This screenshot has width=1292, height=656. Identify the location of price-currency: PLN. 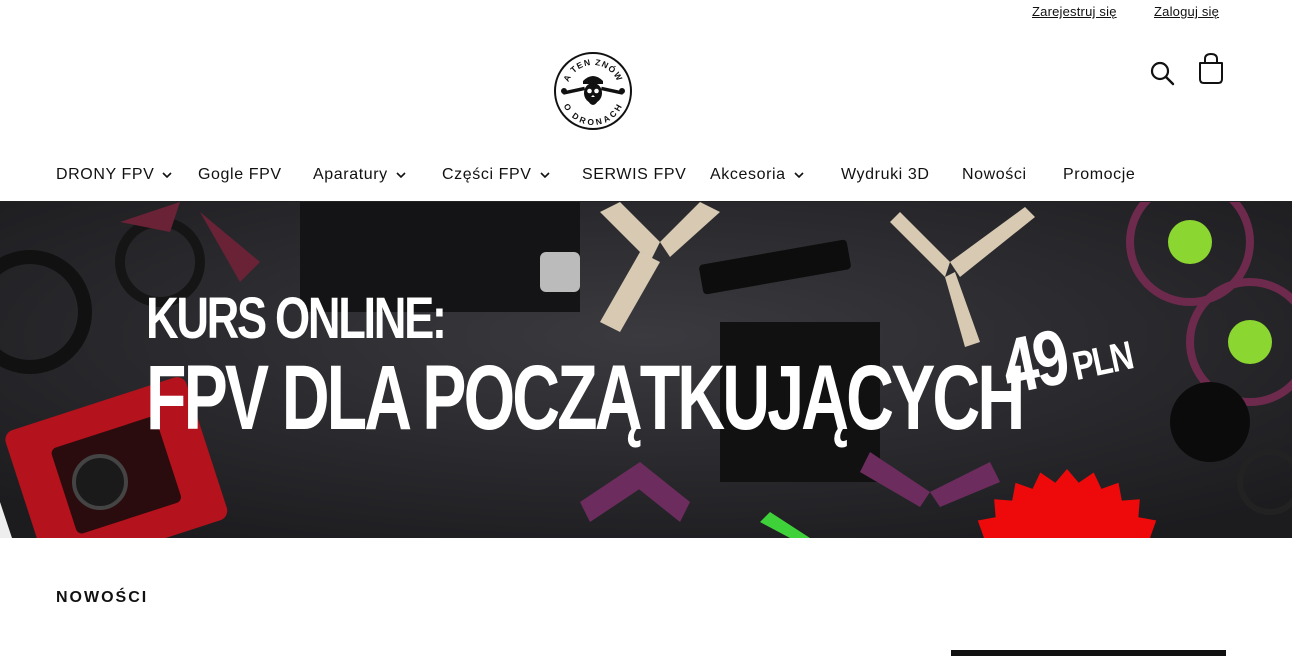
(1102, 361).